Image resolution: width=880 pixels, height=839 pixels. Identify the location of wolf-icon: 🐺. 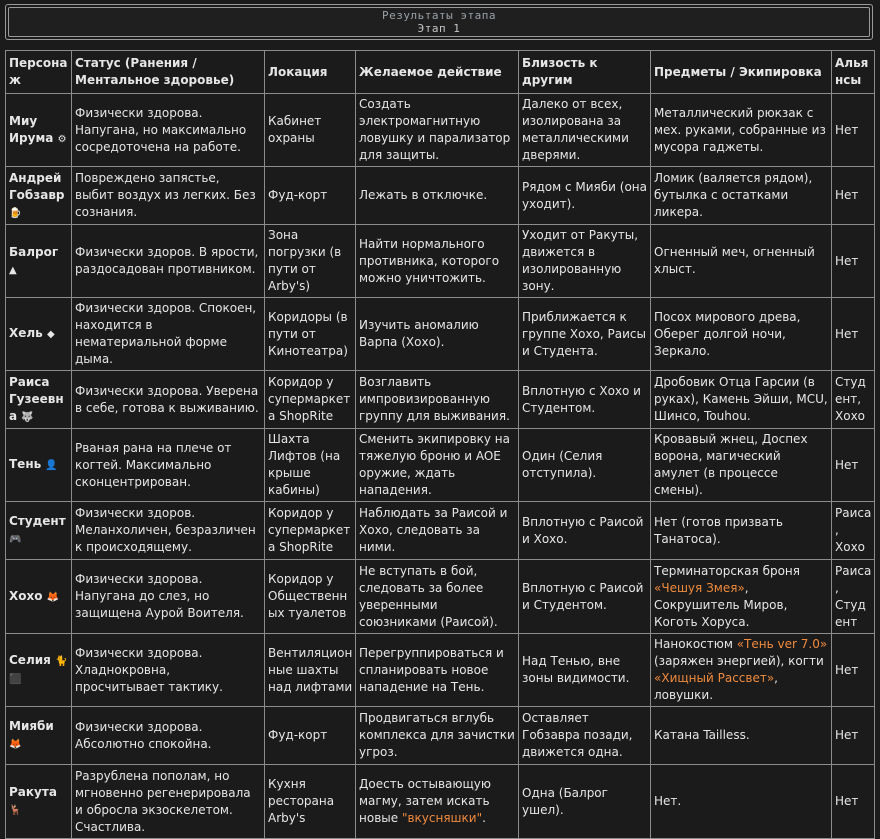
(27, 417).